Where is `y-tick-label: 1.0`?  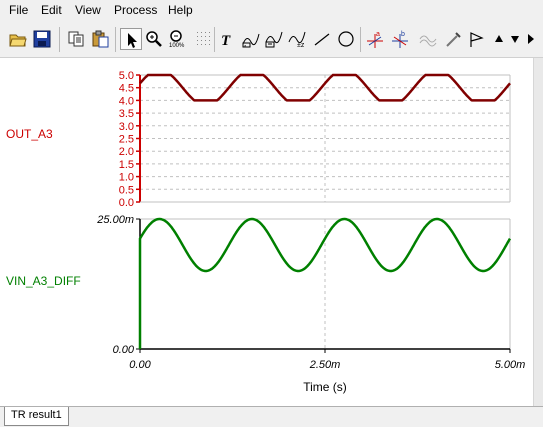
y-tick-label: 1.0 is located at coordinates (126, 178).